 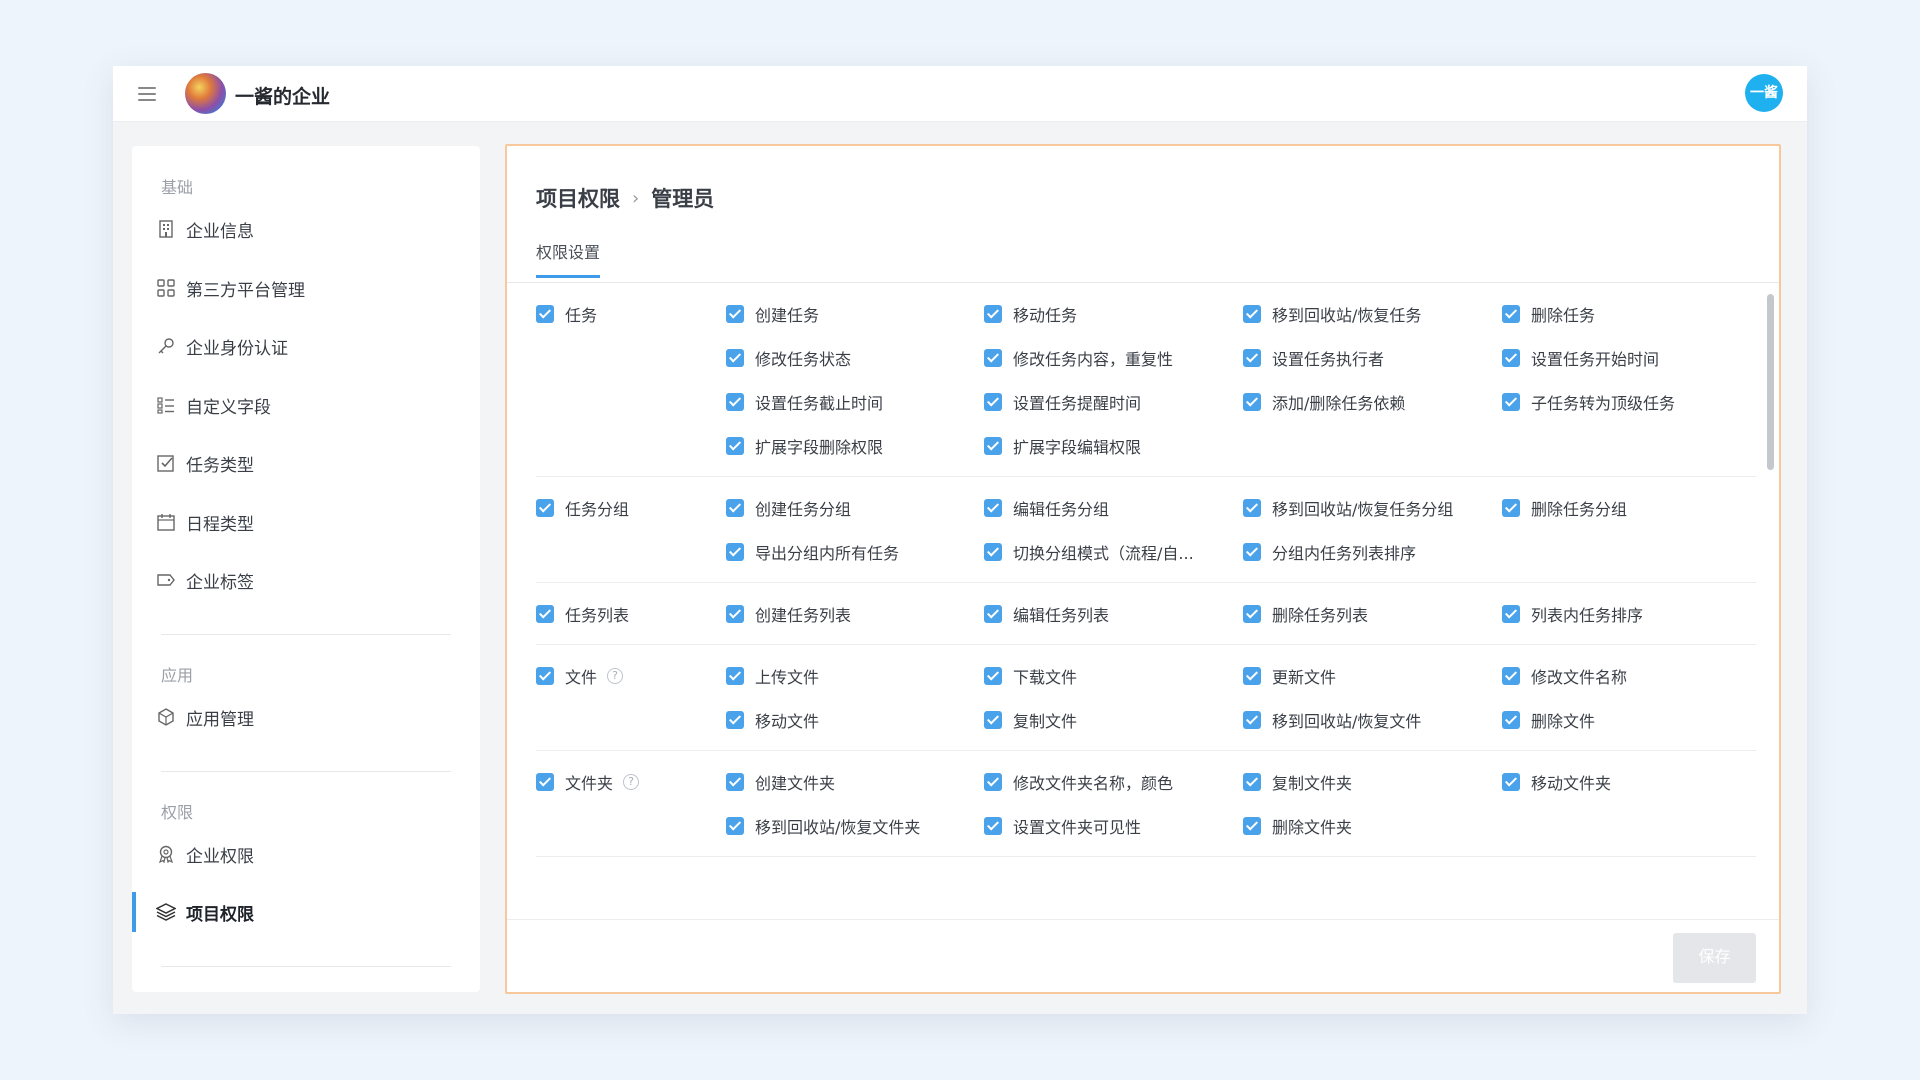 I want to click on sidebar-item-custom-fields: 自定义字段, so click(x=306, y=405).